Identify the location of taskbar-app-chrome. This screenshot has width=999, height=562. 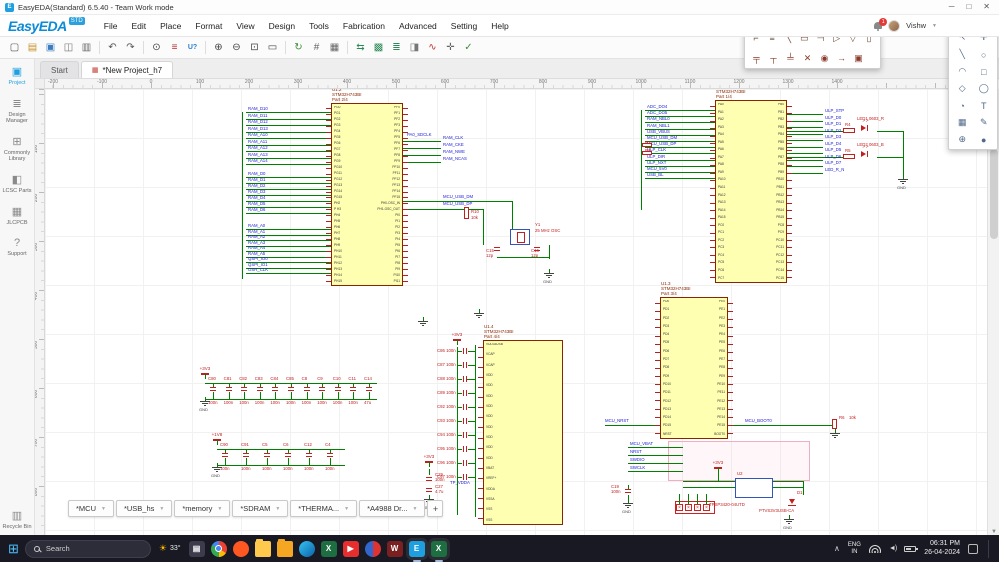
(218, 548).